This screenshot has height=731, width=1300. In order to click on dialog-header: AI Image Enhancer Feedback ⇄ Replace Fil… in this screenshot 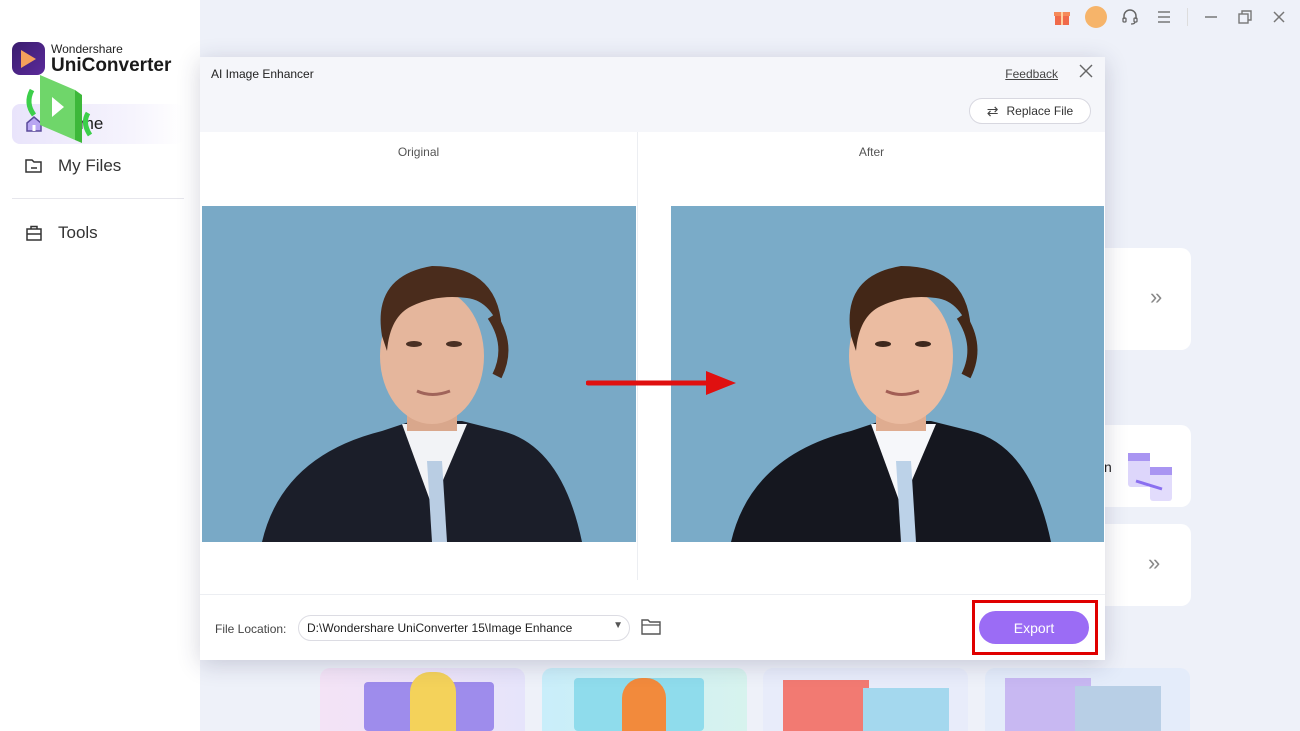, I will do `click(652, 94)`.